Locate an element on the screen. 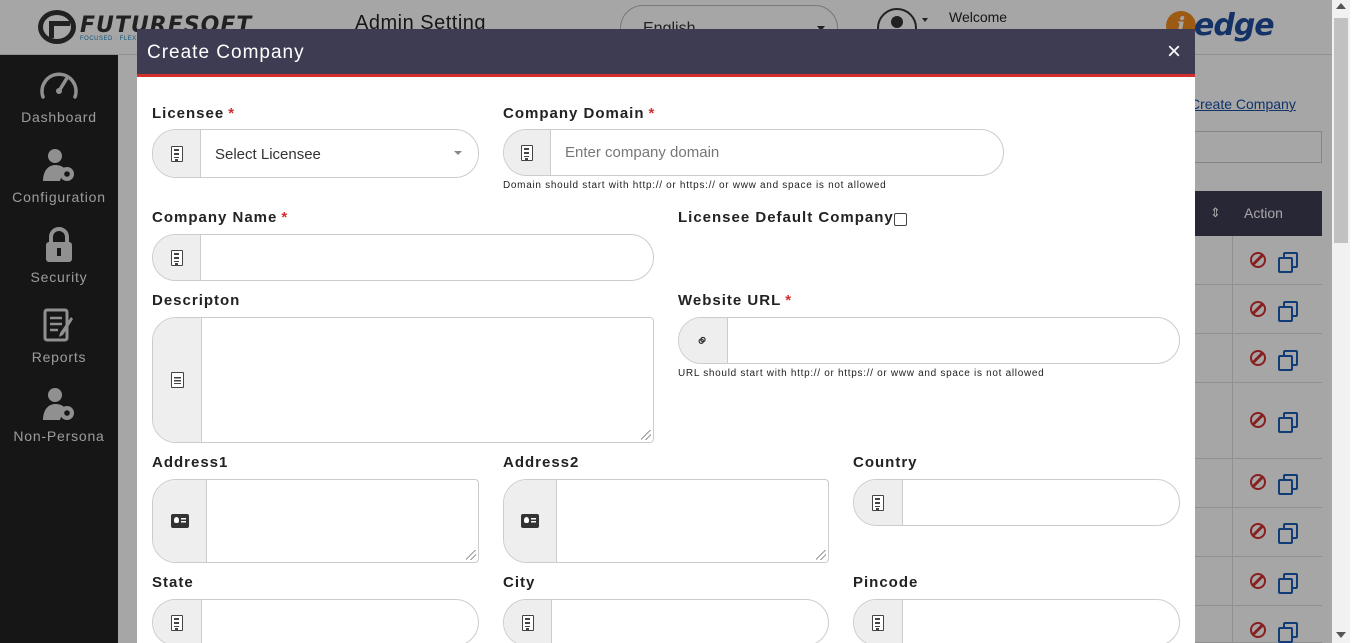  page-scrollbar is located at coordinates (1341, 321).